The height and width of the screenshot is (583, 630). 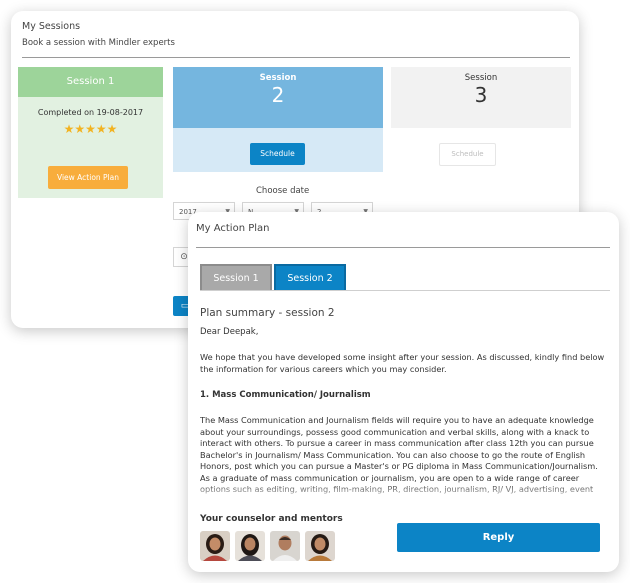 What do you see at coordinates (278, 78) in the screenshot?
I see `session-2-label: Session` at bounding box center [278, 78].